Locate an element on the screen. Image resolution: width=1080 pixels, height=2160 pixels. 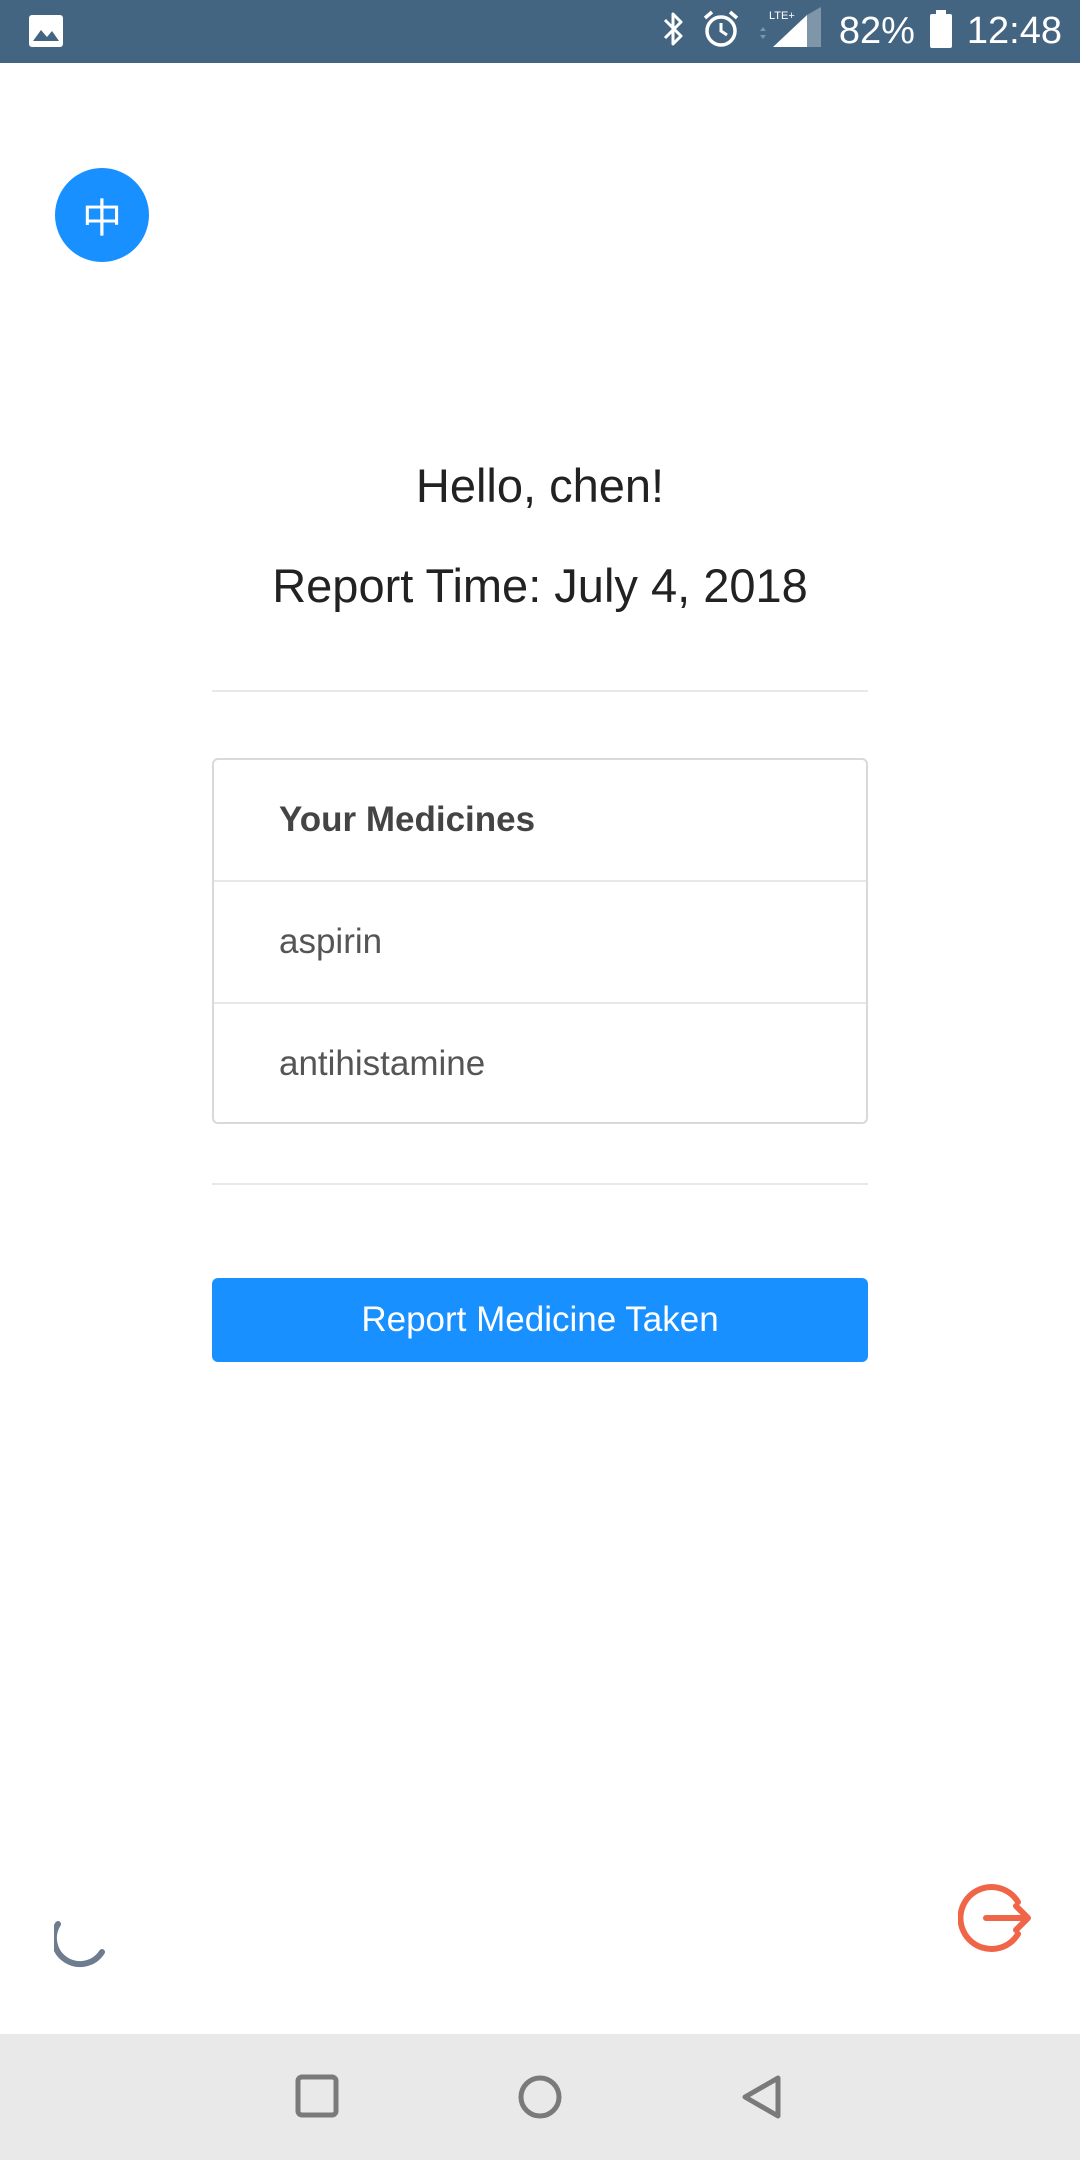
signal-icon: LTE+ is located at coordinates (790, 31).